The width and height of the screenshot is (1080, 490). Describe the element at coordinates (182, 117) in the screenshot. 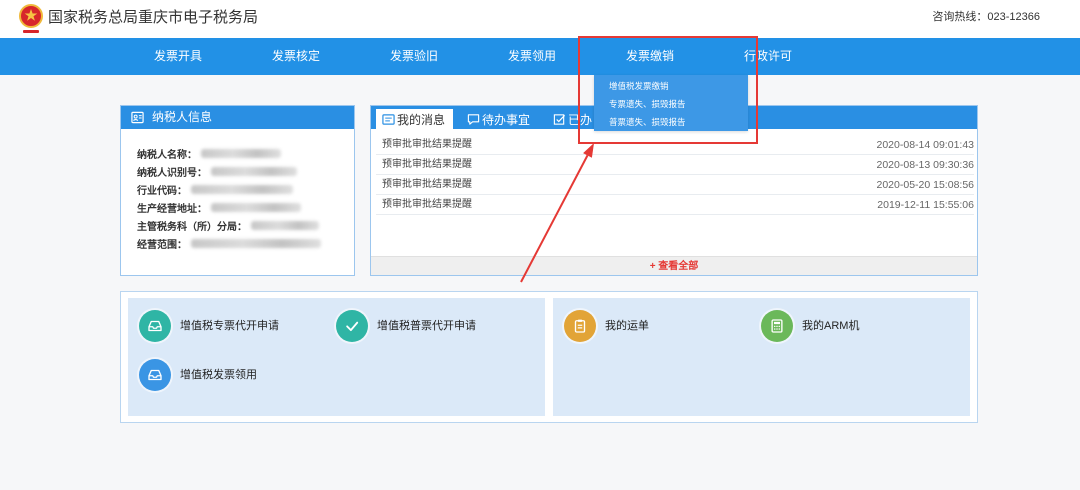

I see `taxpayer-panel-title: 纳税人信息` at that location.